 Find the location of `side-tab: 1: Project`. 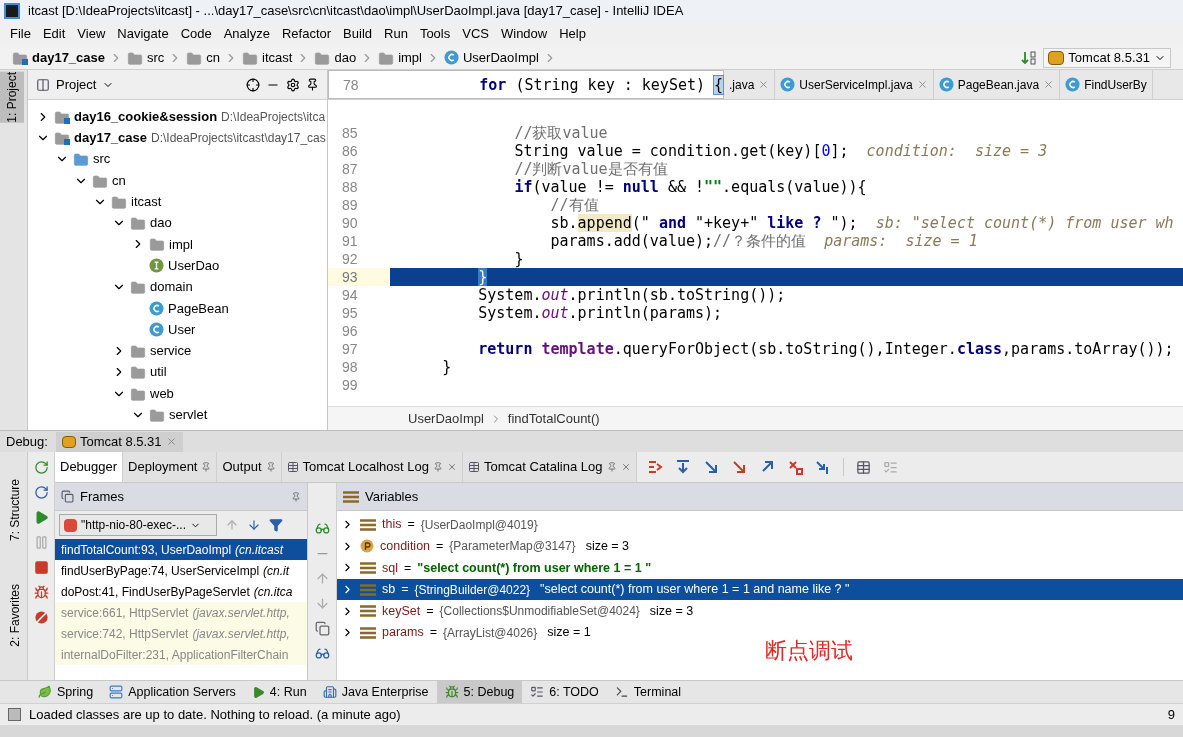

side-tab: 1: Project is located at coordinates (12, 97).